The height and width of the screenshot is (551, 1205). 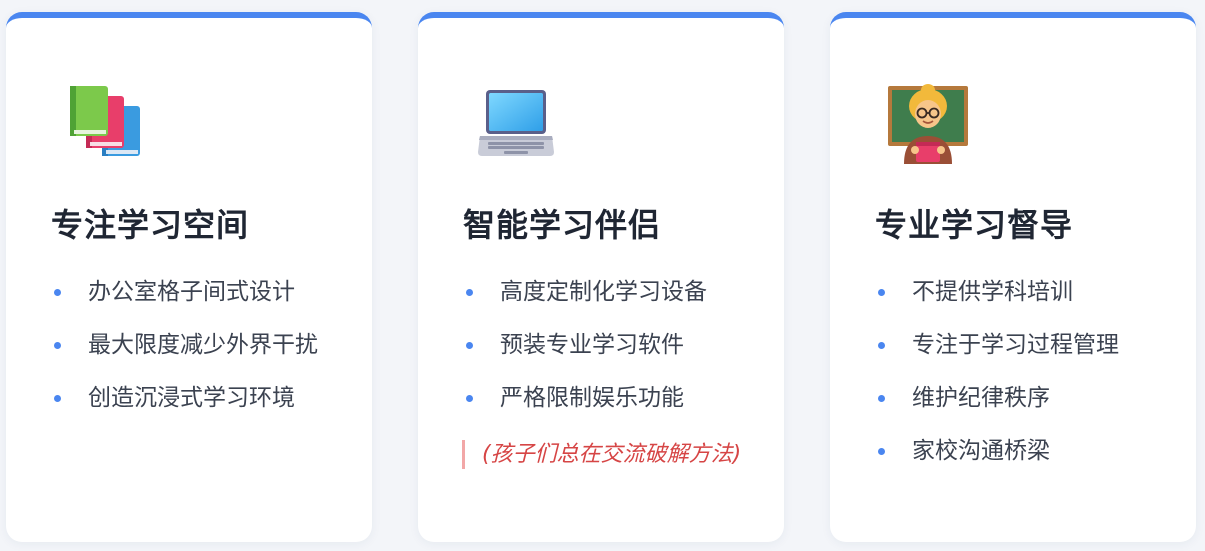 I want to click on card-title: 专注学习空间, so click(x=150, y=225).